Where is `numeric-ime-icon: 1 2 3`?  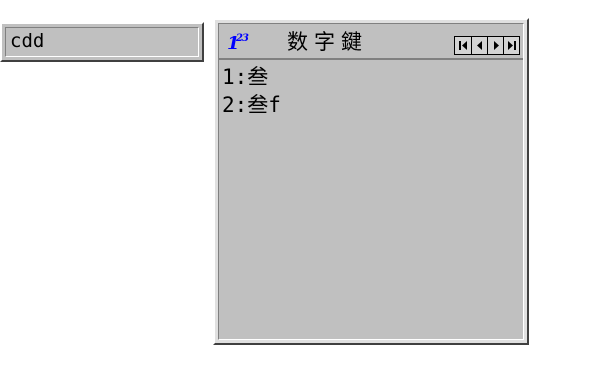 numeric-ime-icon: 1 2 3 is located at coordinates (238, 41).